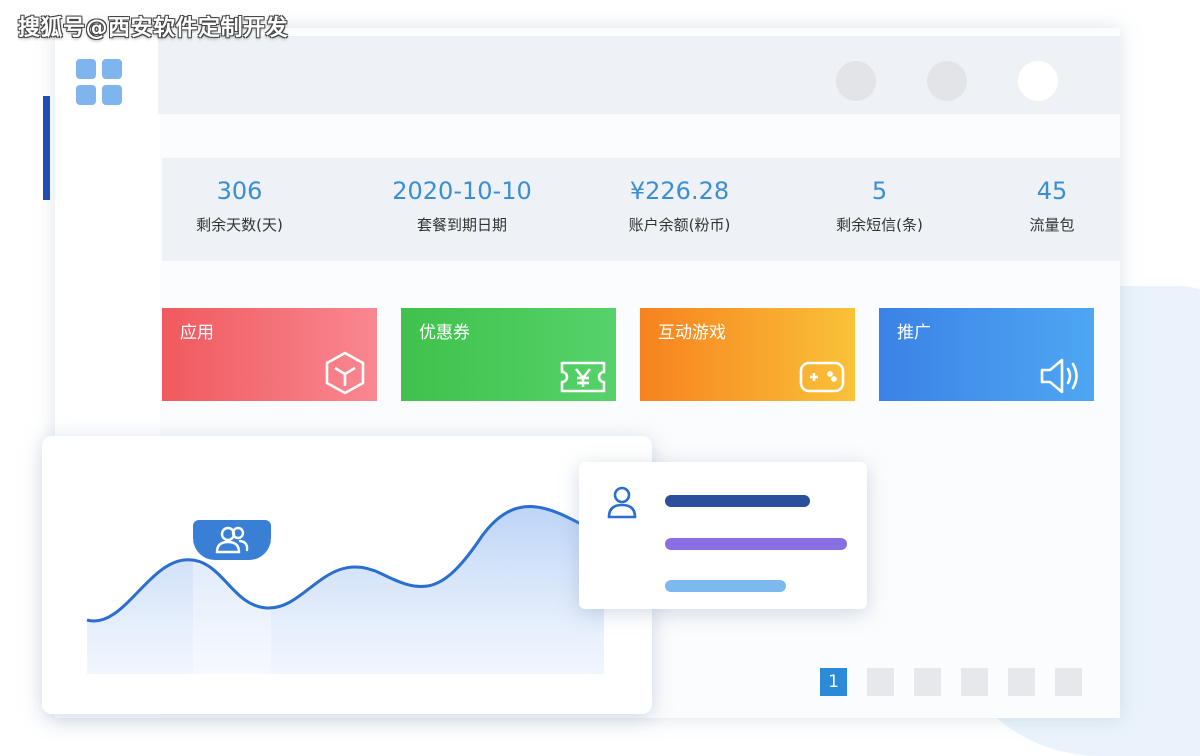  What do you see at coordinates (1038, 81) in the screenshot?
I see `settings-circle-icon` at bounding box center [1038, 81].